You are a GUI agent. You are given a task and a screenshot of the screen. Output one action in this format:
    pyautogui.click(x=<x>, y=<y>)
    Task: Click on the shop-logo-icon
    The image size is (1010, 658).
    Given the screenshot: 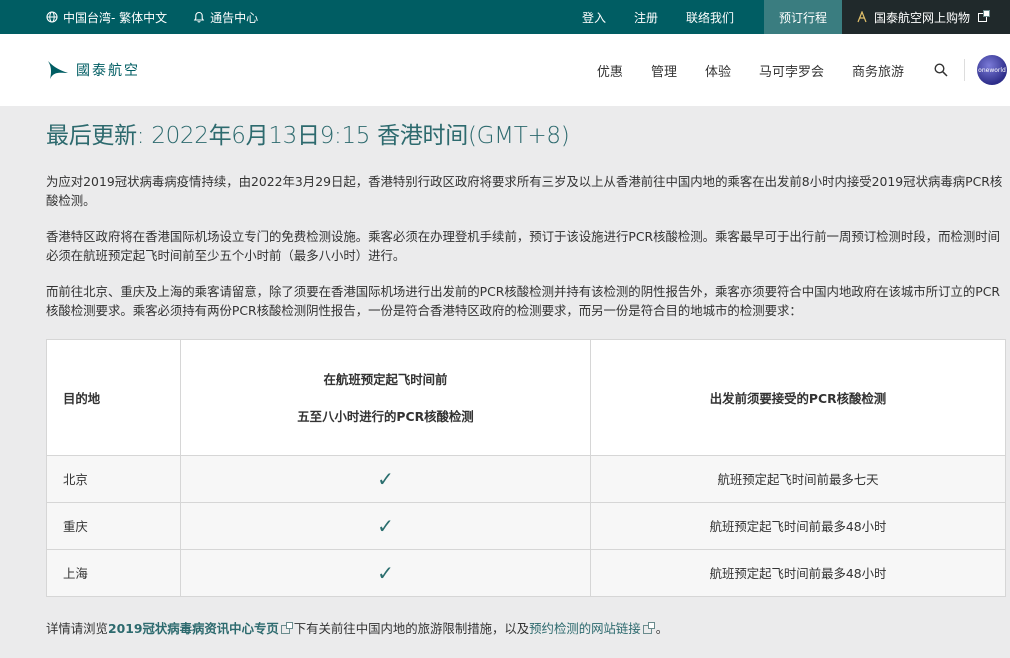 What is the action you would take?
    pyautogui.click(x=862, y=17)
    